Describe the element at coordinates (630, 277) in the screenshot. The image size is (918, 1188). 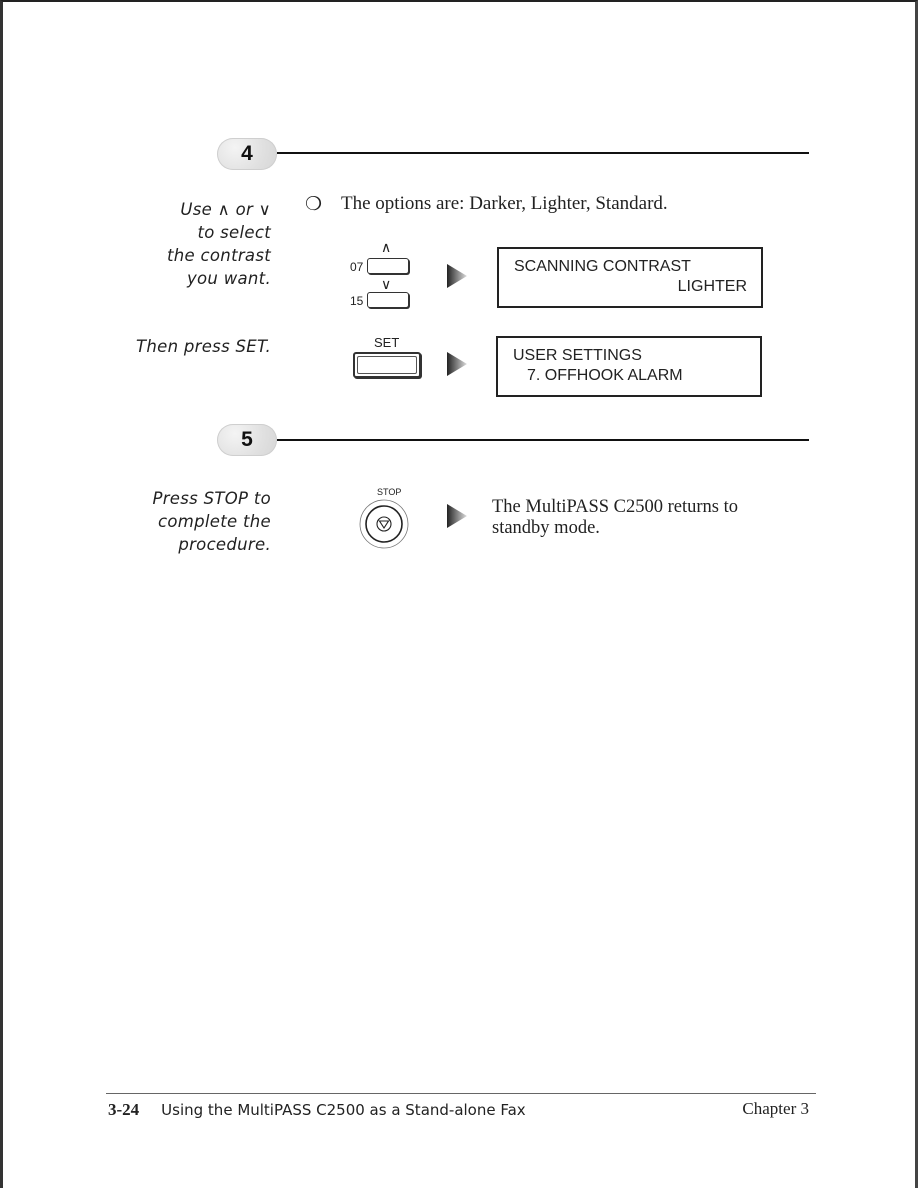
I see `lcd-display-contrast: SCANNING CONTRAST LIGHTER` at that location.